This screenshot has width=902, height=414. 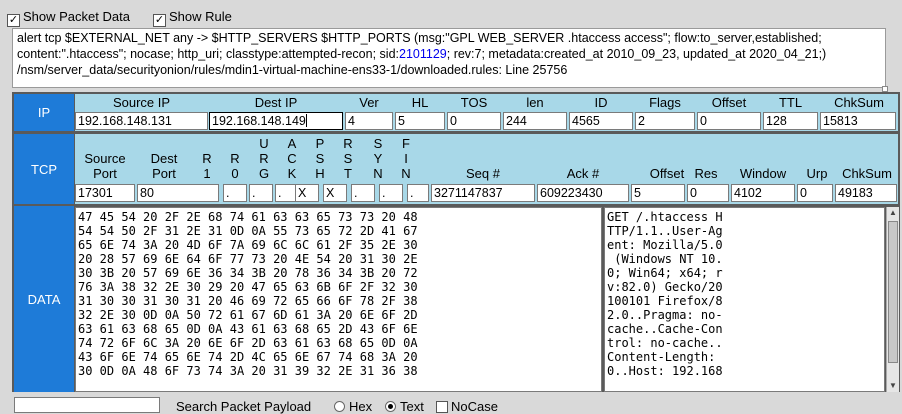 I want to click on ip-len-label: len, so click(x=535, y=102).